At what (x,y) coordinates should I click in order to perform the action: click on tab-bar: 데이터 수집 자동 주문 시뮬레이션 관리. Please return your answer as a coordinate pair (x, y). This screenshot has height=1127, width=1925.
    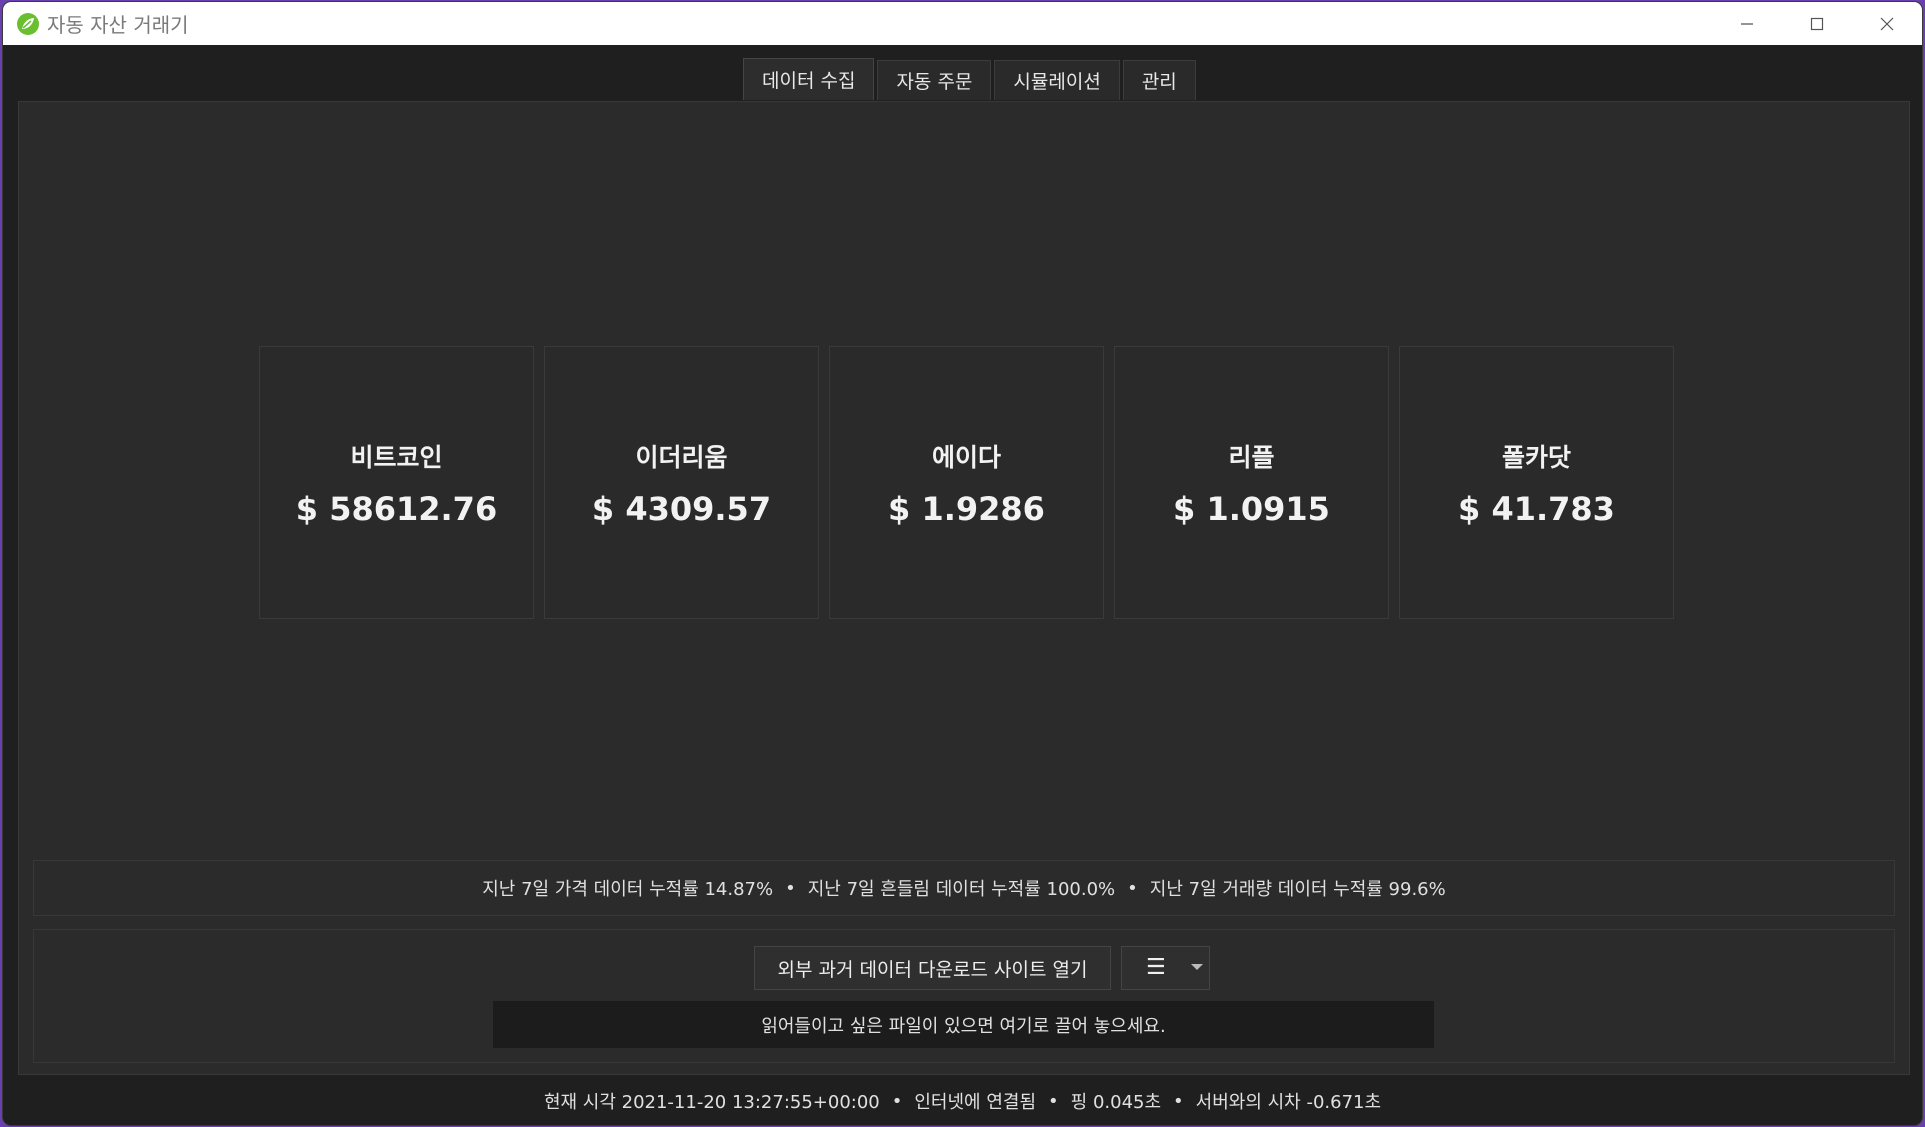
    Looking at the image, I should click on (962, 80).